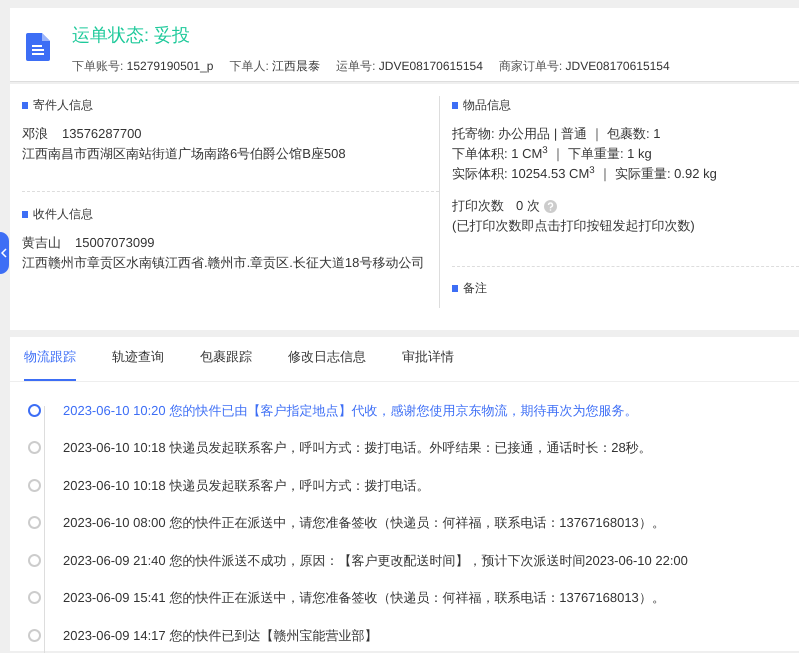 This screenshot has height=653, width=799. What do you see at coordinates (528, 205) in the screenshot?
I see `print-count-value: 0 次` at bounding box center [528, 205].